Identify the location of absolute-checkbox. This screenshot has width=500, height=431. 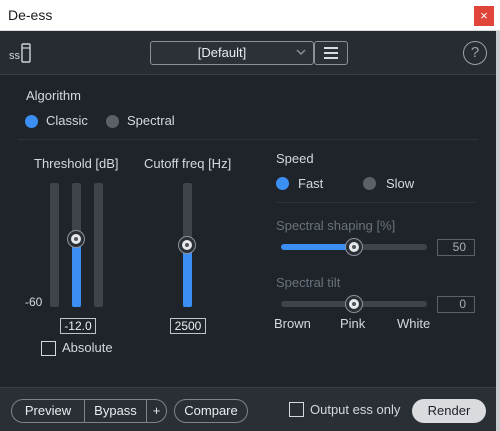
(48, 348).